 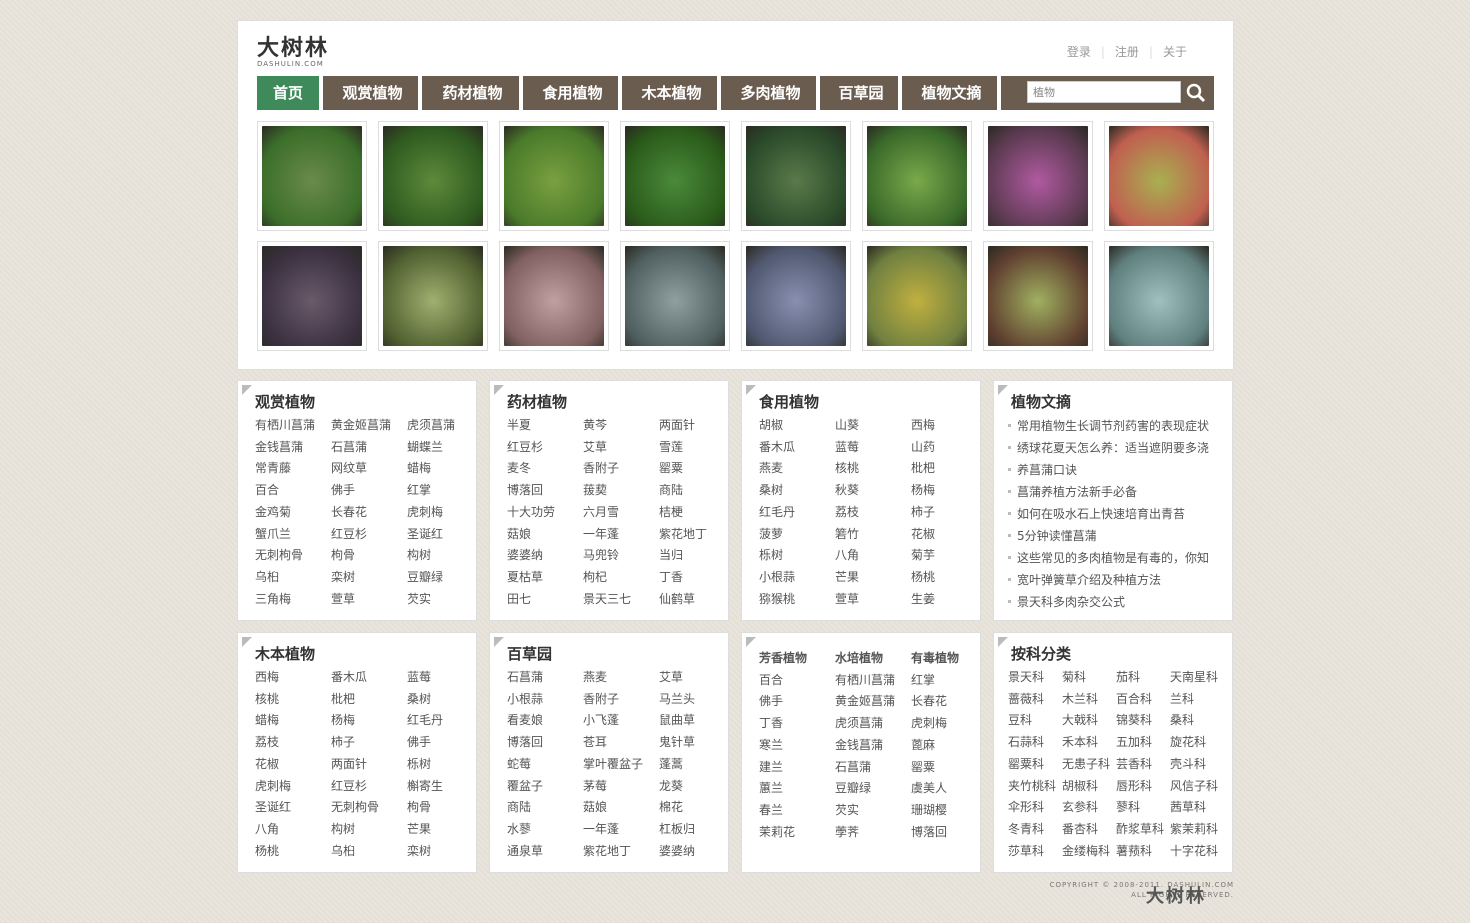 I want to click on plant-link: 芡实, so click(x=431, y=600).